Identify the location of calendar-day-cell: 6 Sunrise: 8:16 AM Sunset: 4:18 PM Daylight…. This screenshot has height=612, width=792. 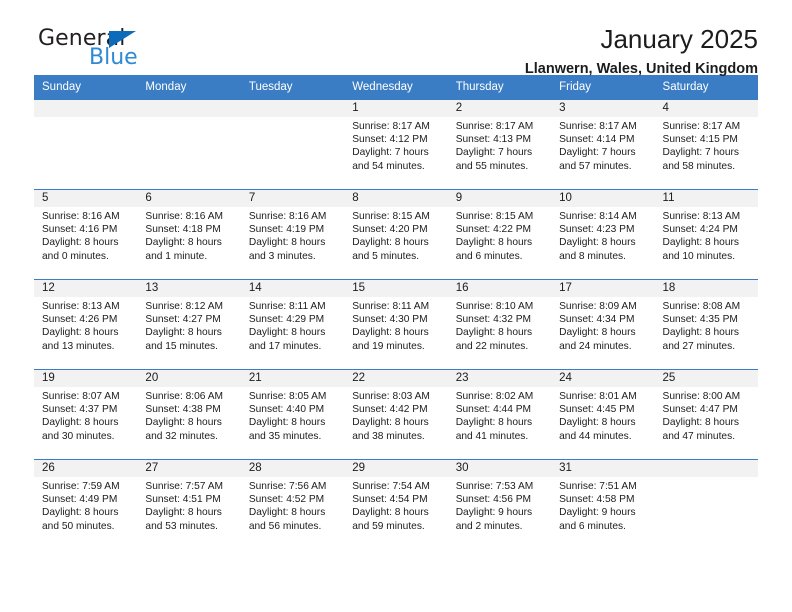
(189, 234).